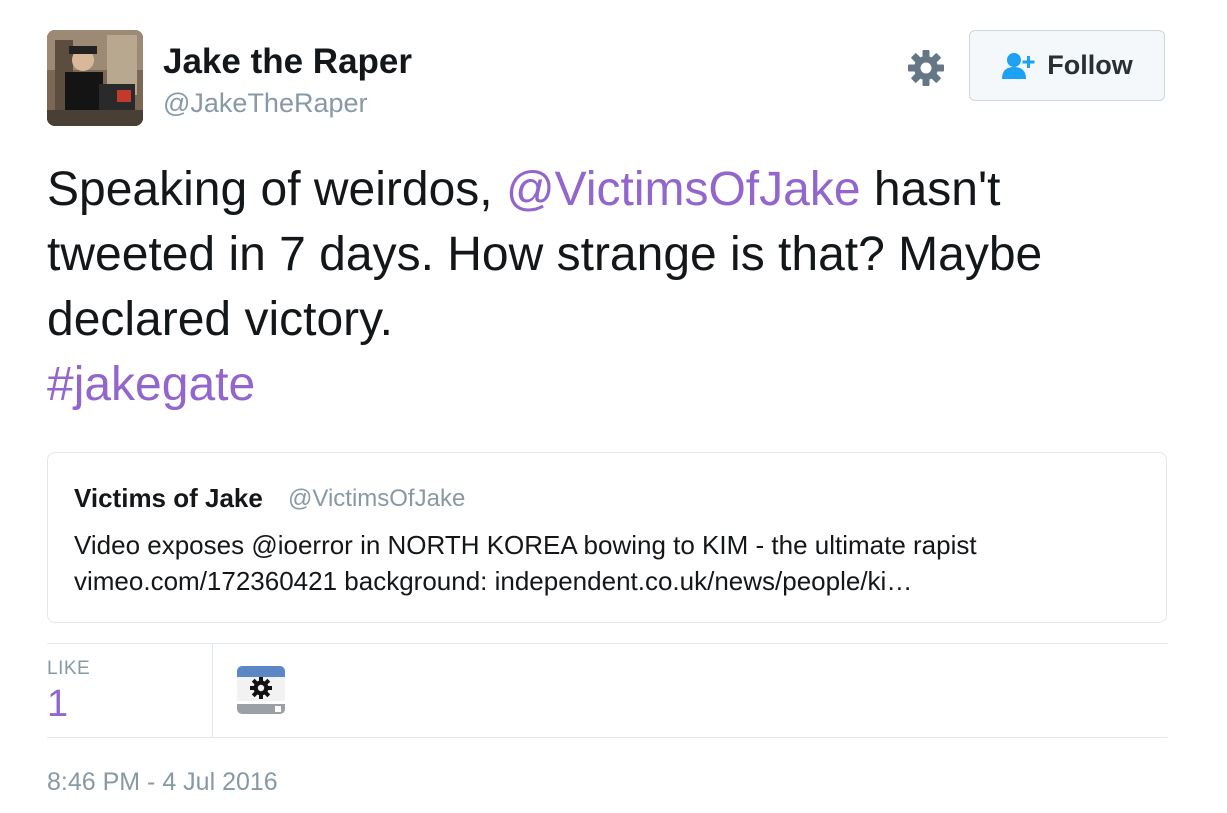  I want to click on follow-button: Follow, so click(1067, 65).